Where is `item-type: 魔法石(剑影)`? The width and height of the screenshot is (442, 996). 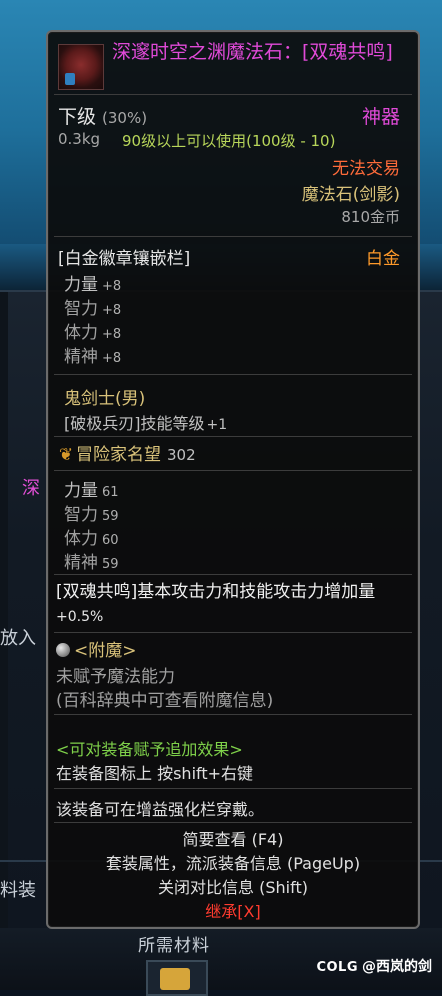
item-type: 魔法石(剑影) is located at coordinates (350, 195).